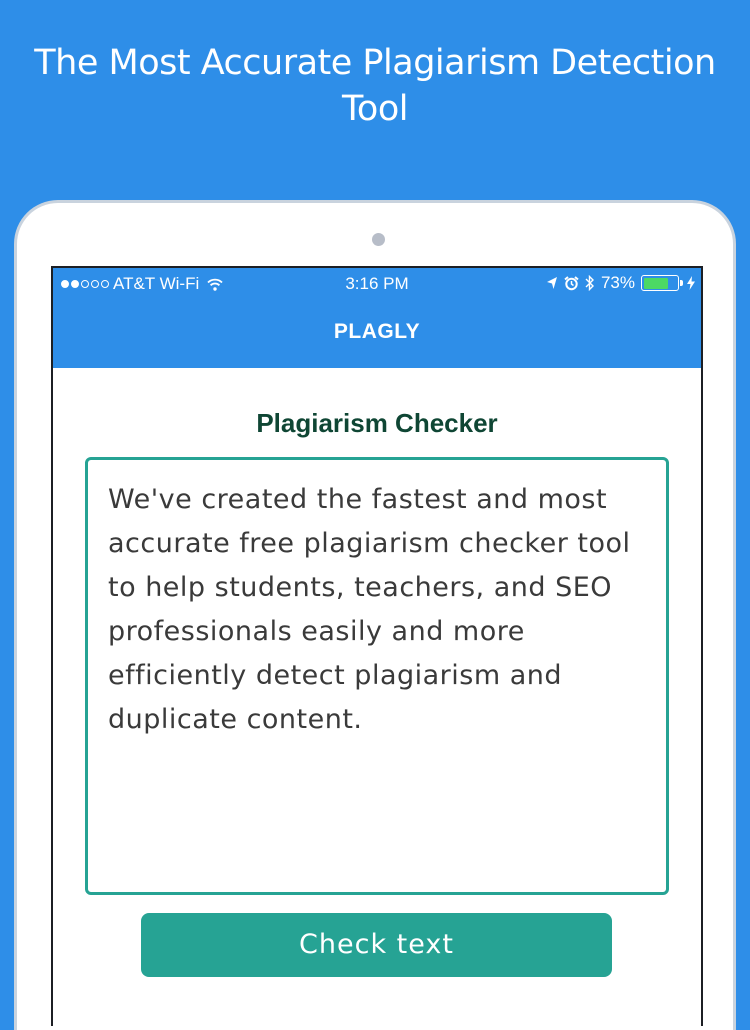 The image size is (750, 1030). I want to click on status-bar: AT&T Wi-Fi 3:16 PM 73%, so click(377, 283).